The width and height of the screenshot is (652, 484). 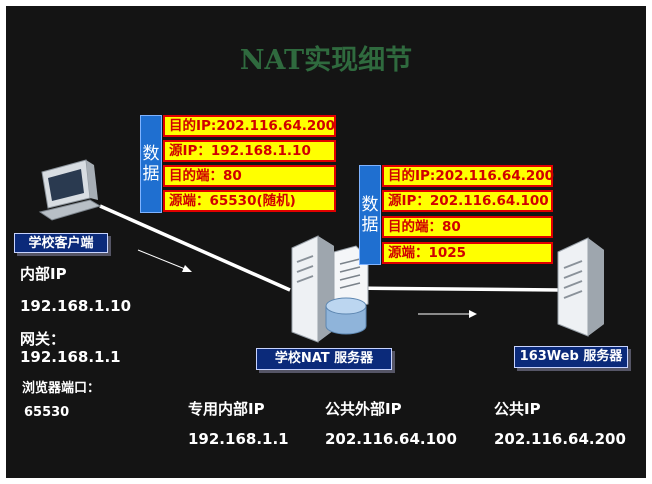 What do you see at coordinates (363, 409) in the screenshot?
I see `public-external-ip-label: 公共外部IP` at bounding box center [363, 409].